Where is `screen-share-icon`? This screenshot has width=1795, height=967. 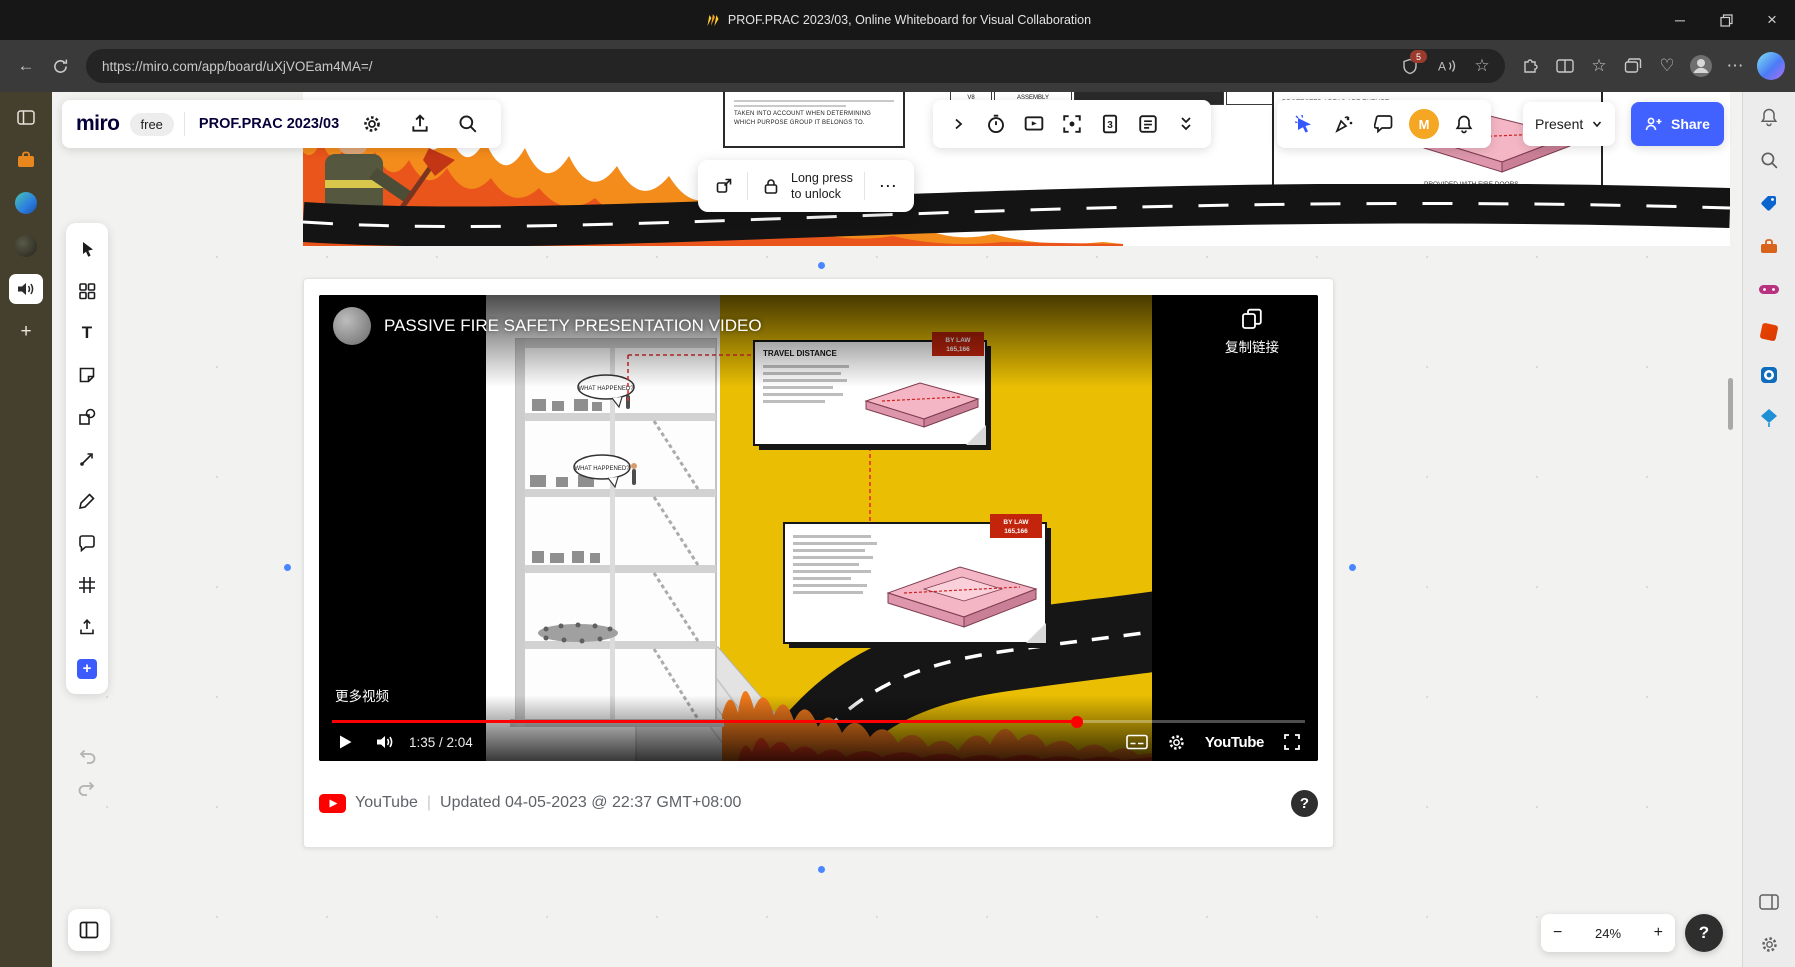
screen-share-icon is located at coordinates (1034, 124).